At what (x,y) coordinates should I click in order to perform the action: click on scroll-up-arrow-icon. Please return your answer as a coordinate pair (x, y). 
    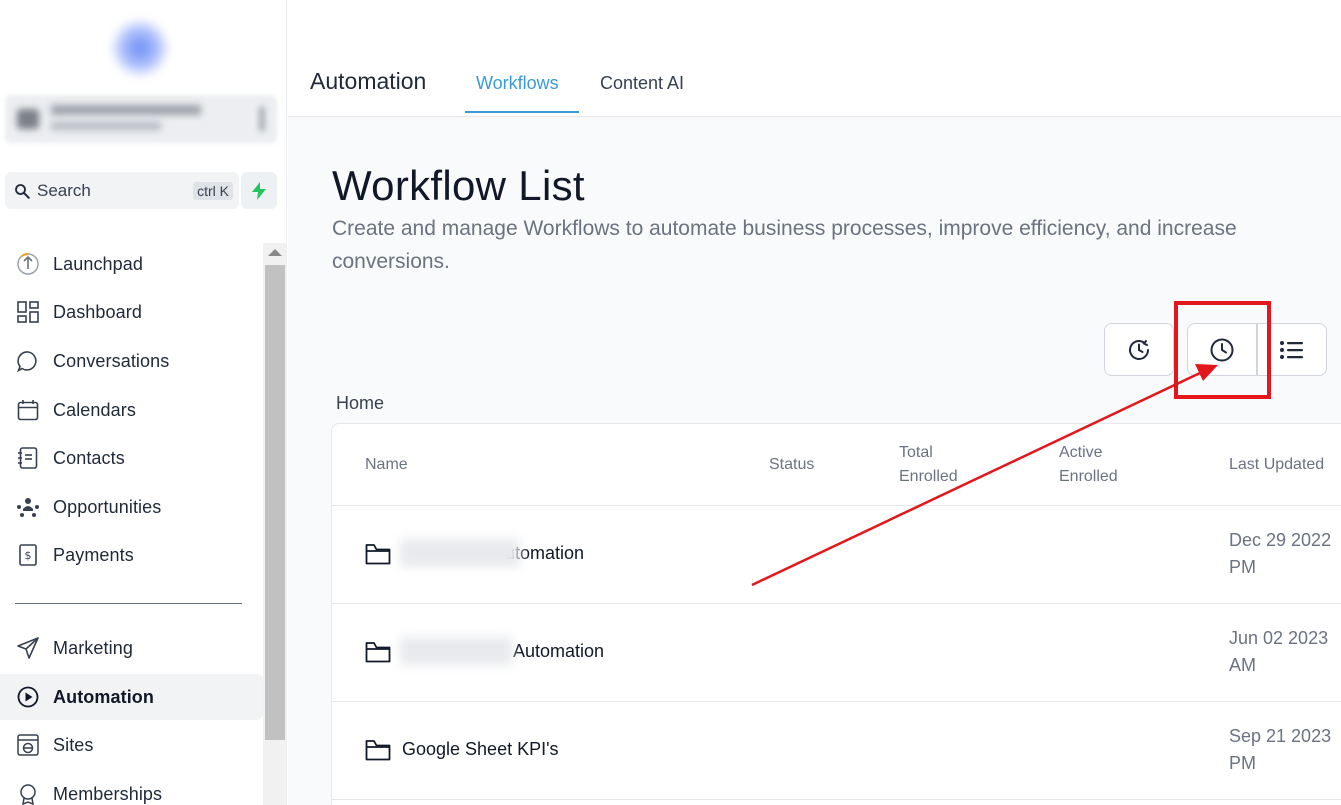
    Looking at the image, I should click on (275, 252).